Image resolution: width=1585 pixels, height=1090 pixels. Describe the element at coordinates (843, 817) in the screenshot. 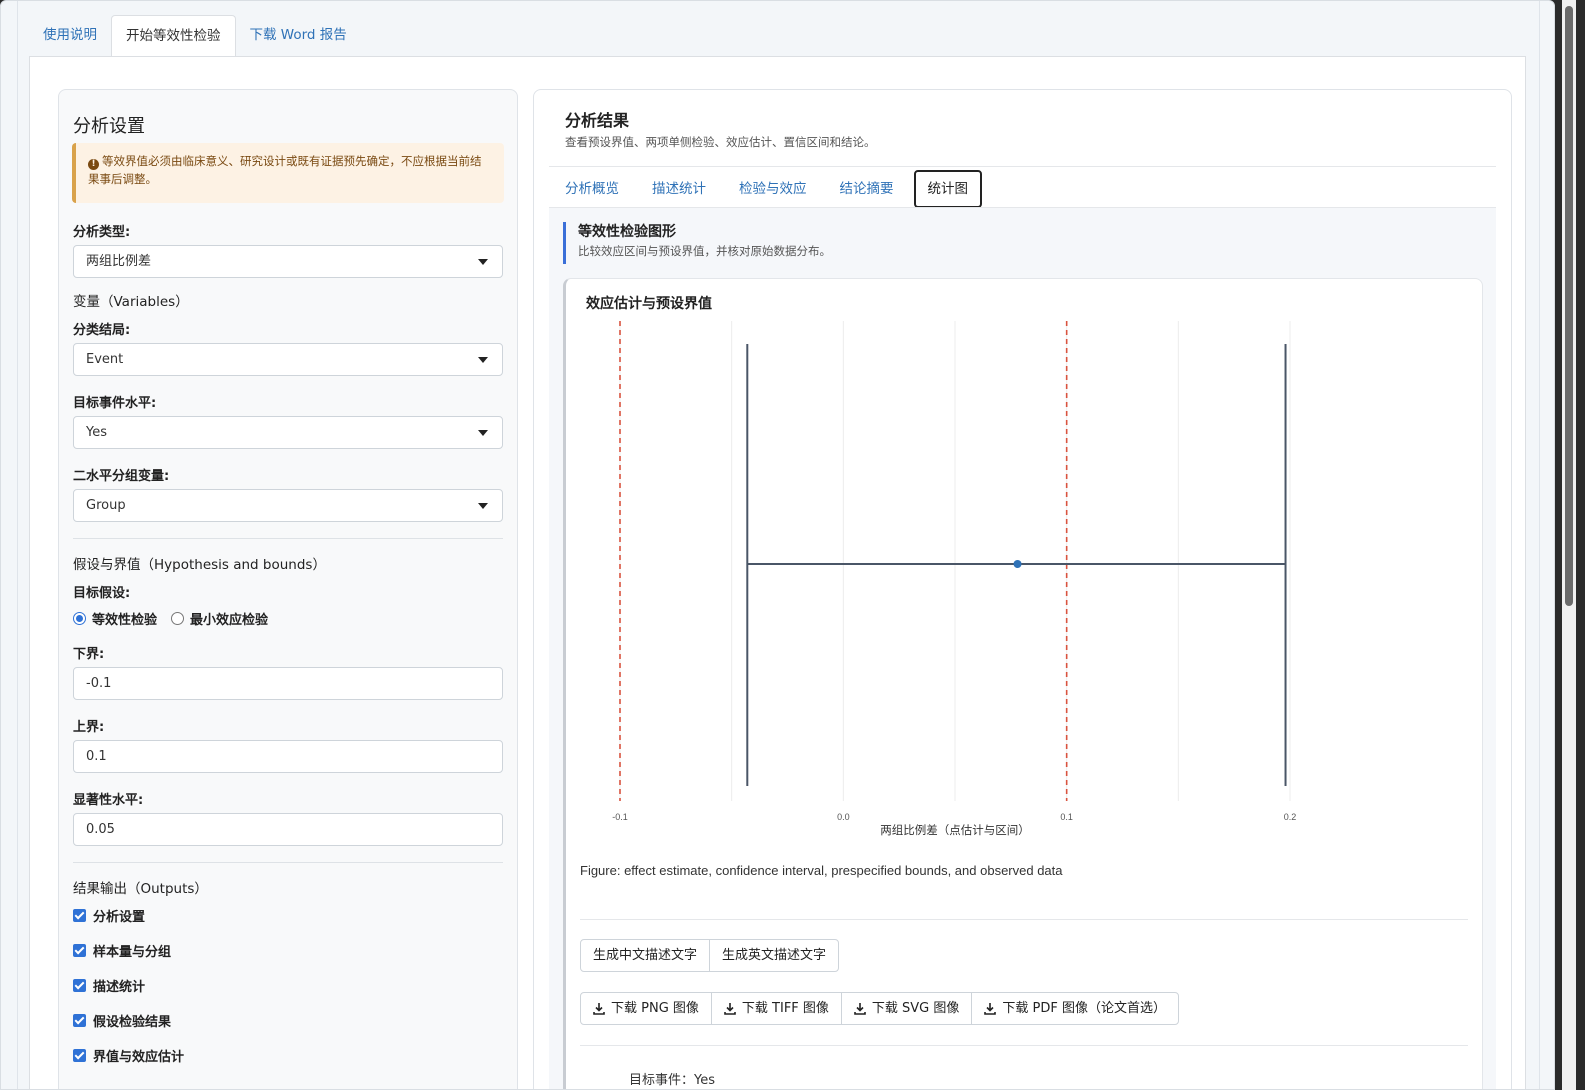

I see `x-tick-label: 0.0` at that location.